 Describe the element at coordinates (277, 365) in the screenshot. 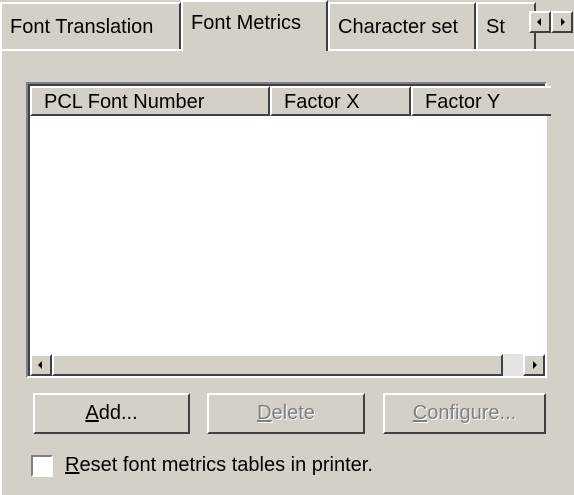

I see `scroll-thumb` at that location.